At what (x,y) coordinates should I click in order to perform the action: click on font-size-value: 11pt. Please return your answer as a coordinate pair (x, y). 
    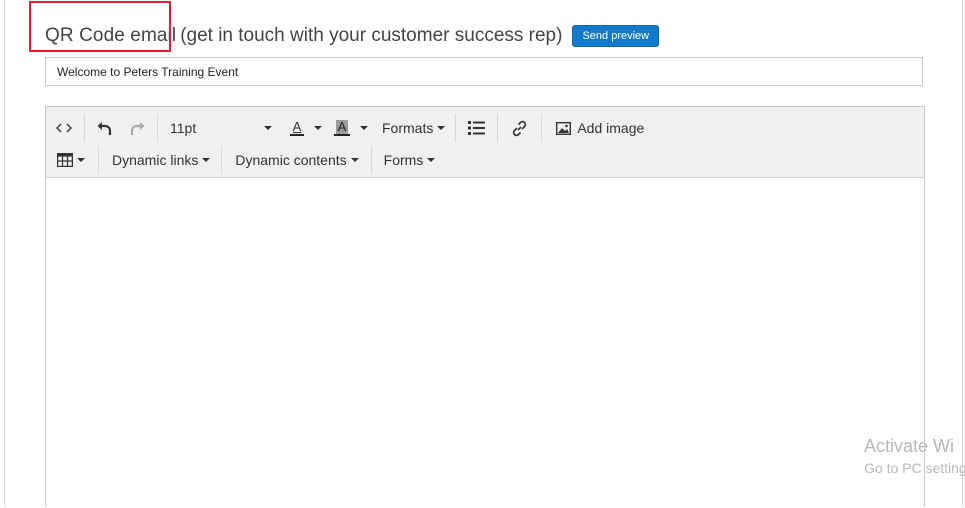
    Looking at the image, I should click on (183, 128).